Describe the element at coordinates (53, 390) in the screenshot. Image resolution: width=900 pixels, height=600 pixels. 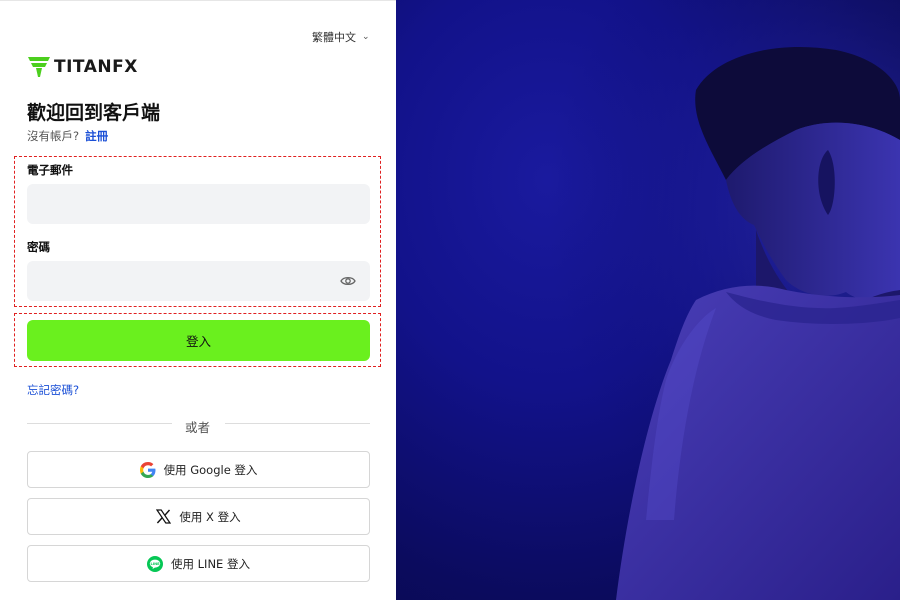
I see `forgot-password-link: 忘記密碼?` at that location.